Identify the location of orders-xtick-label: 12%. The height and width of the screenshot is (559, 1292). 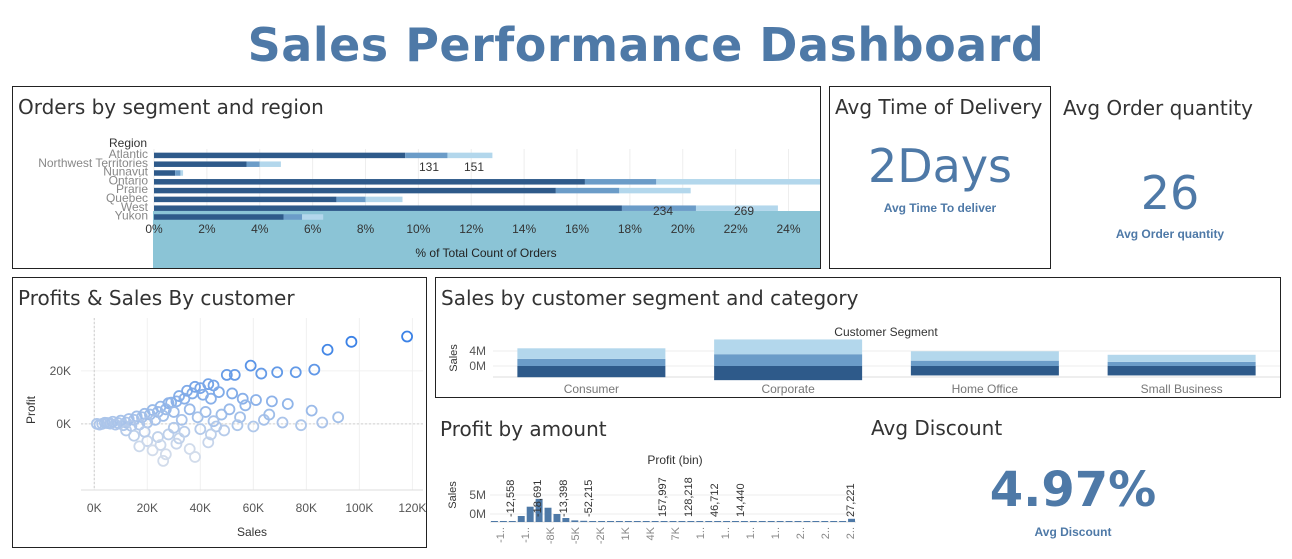
(471, 229).